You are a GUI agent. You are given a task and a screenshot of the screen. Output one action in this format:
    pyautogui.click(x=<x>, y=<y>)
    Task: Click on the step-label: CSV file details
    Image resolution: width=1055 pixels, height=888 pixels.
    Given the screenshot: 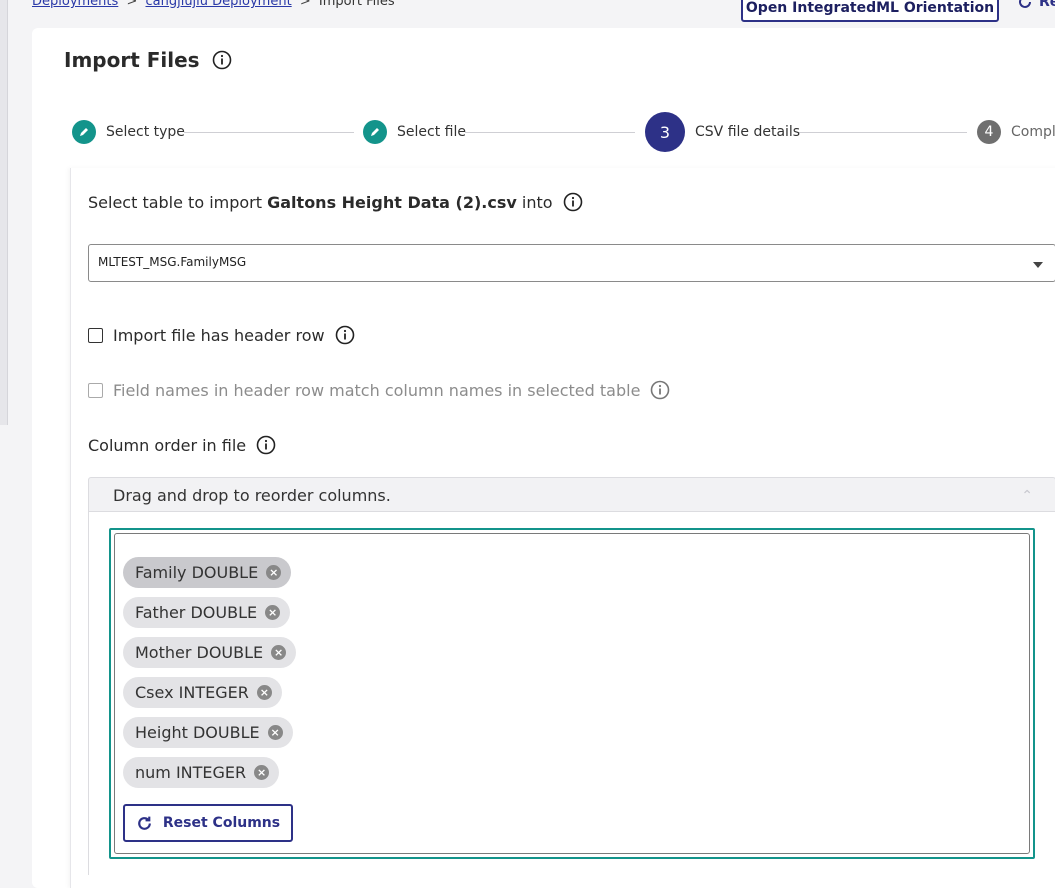 What is the action you would take?
    pyautogui.click(x=748, y=132)
    